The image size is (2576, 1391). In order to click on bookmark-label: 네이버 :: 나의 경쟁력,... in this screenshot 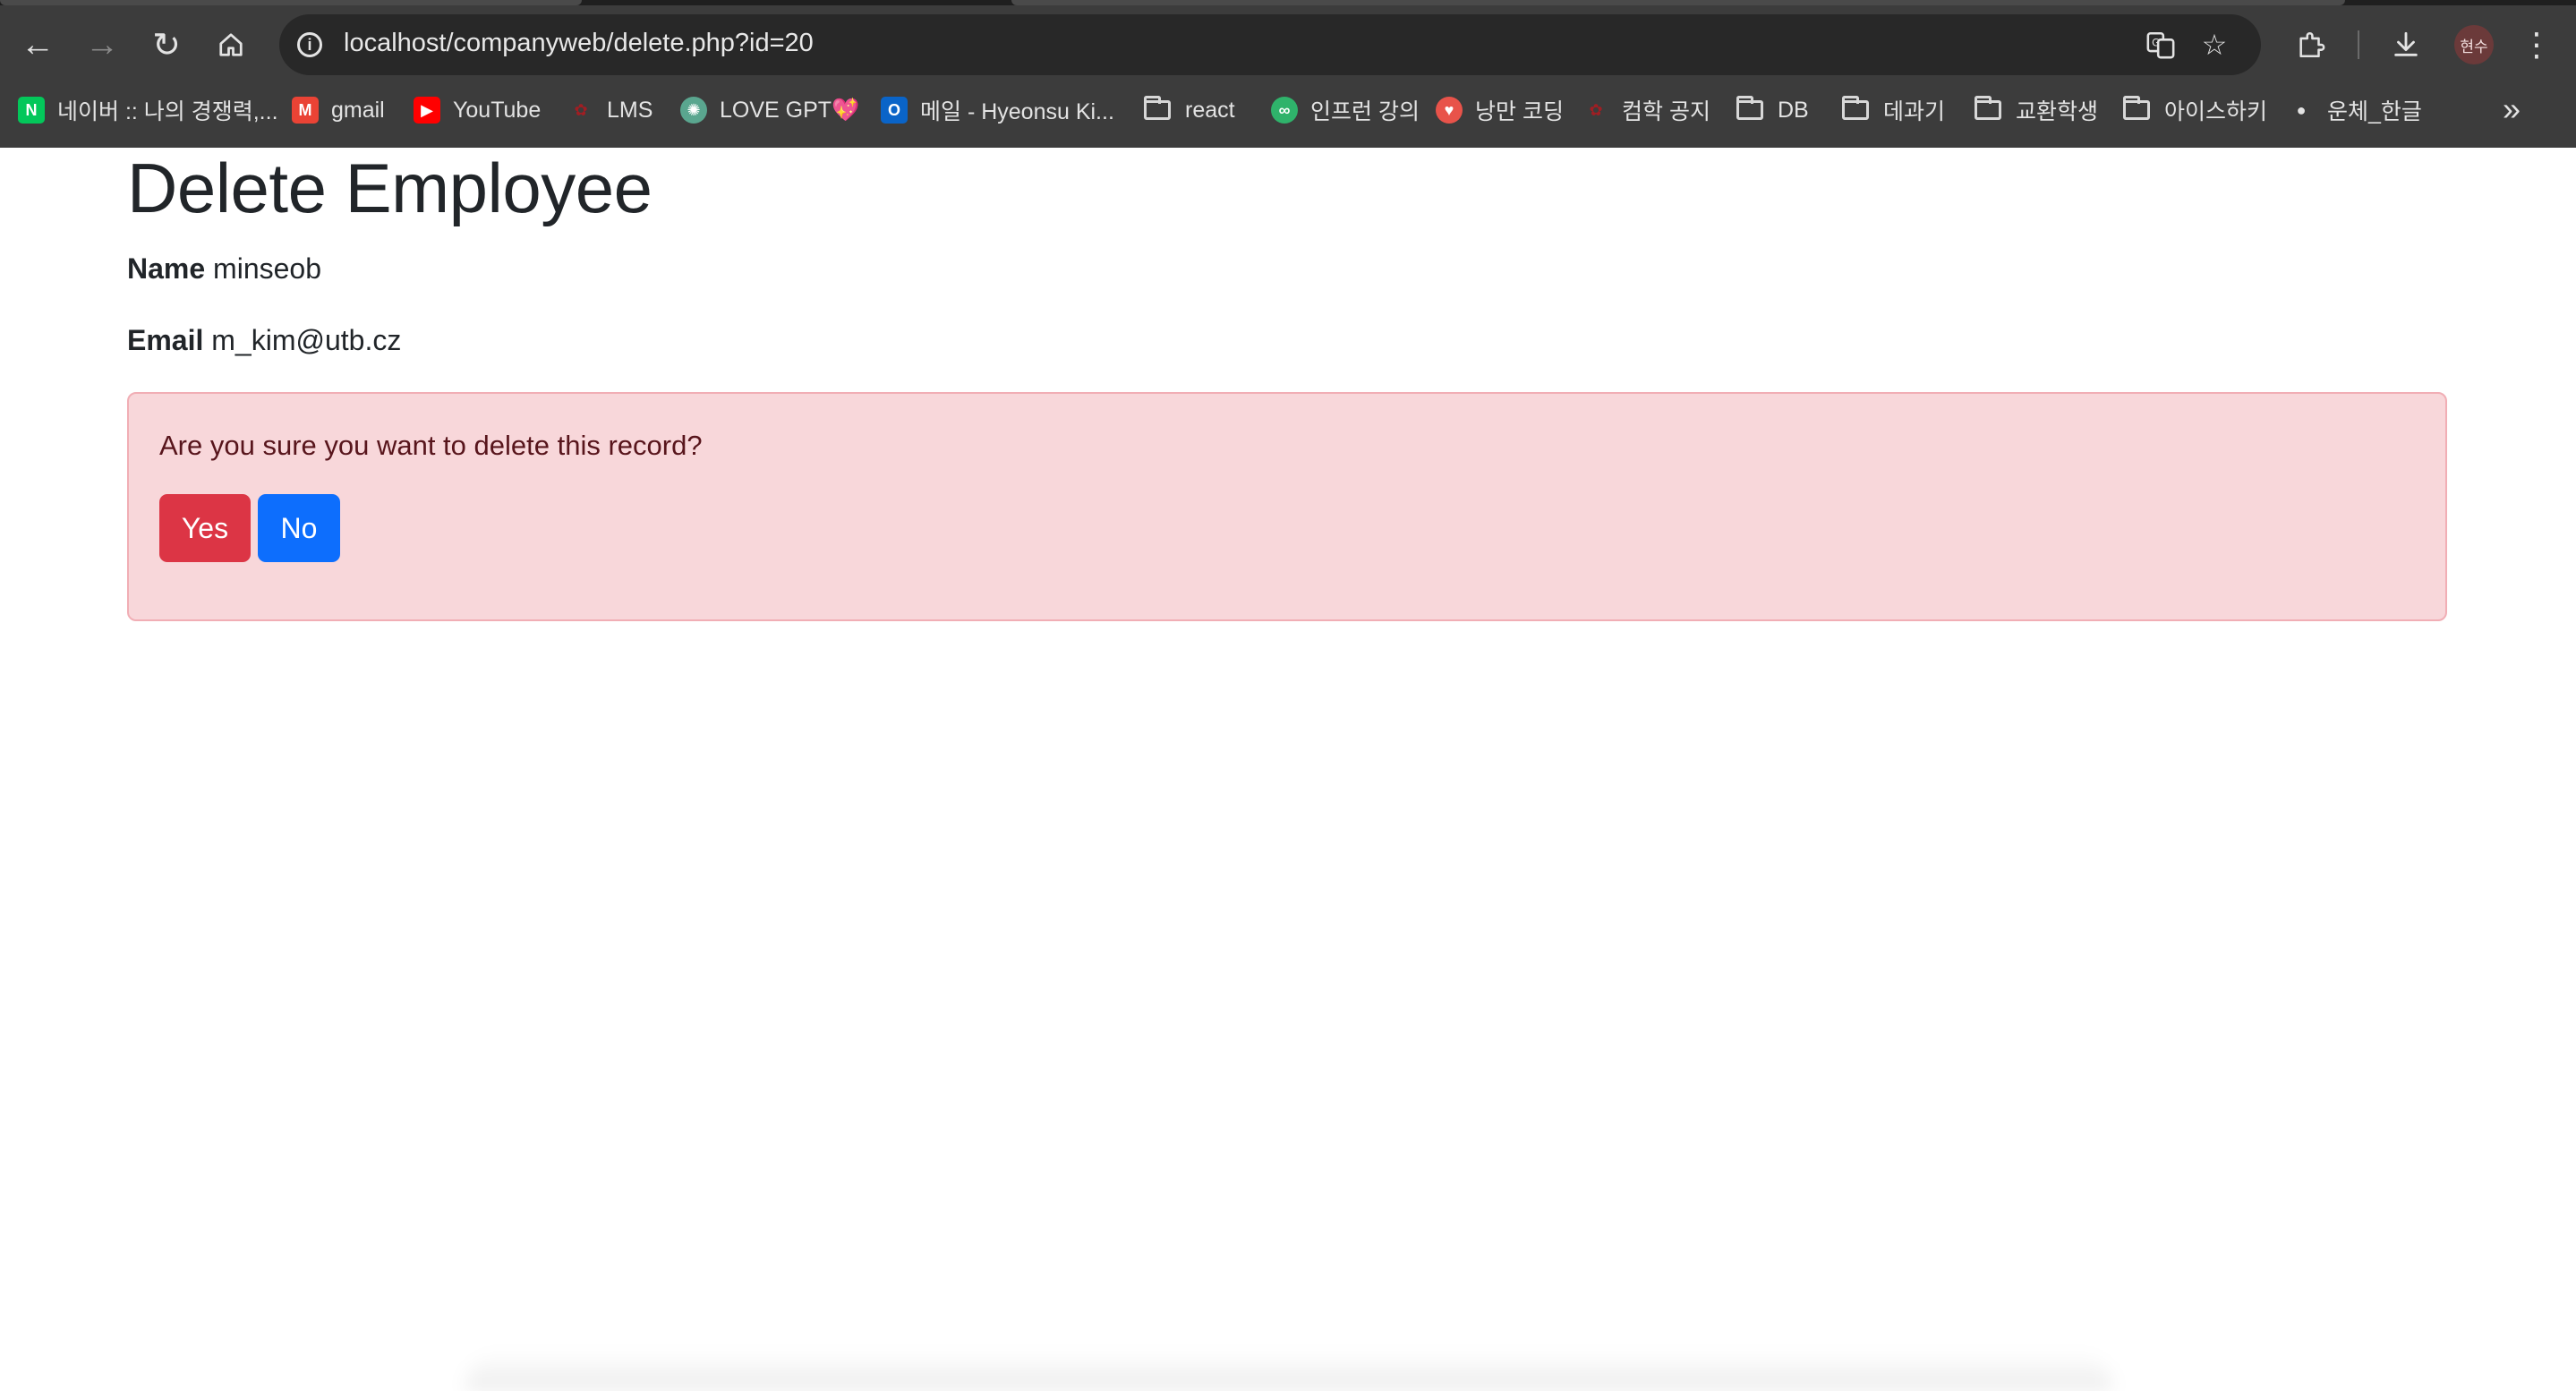, I will do `click(167, 111)`.